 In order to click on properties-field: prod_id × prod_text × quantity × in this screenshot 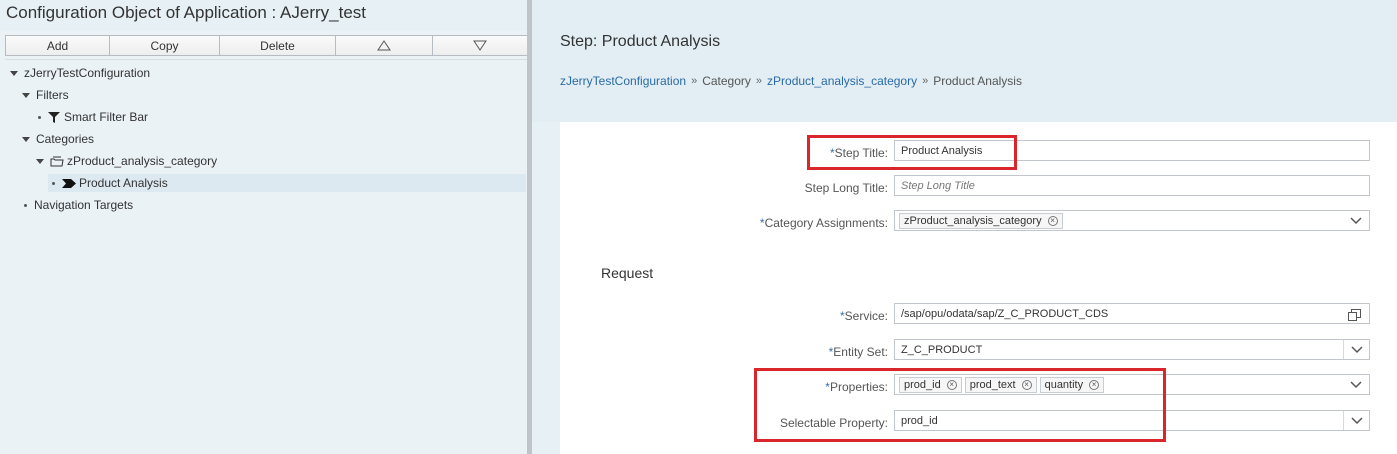, I will do `click(1132, 384)`.